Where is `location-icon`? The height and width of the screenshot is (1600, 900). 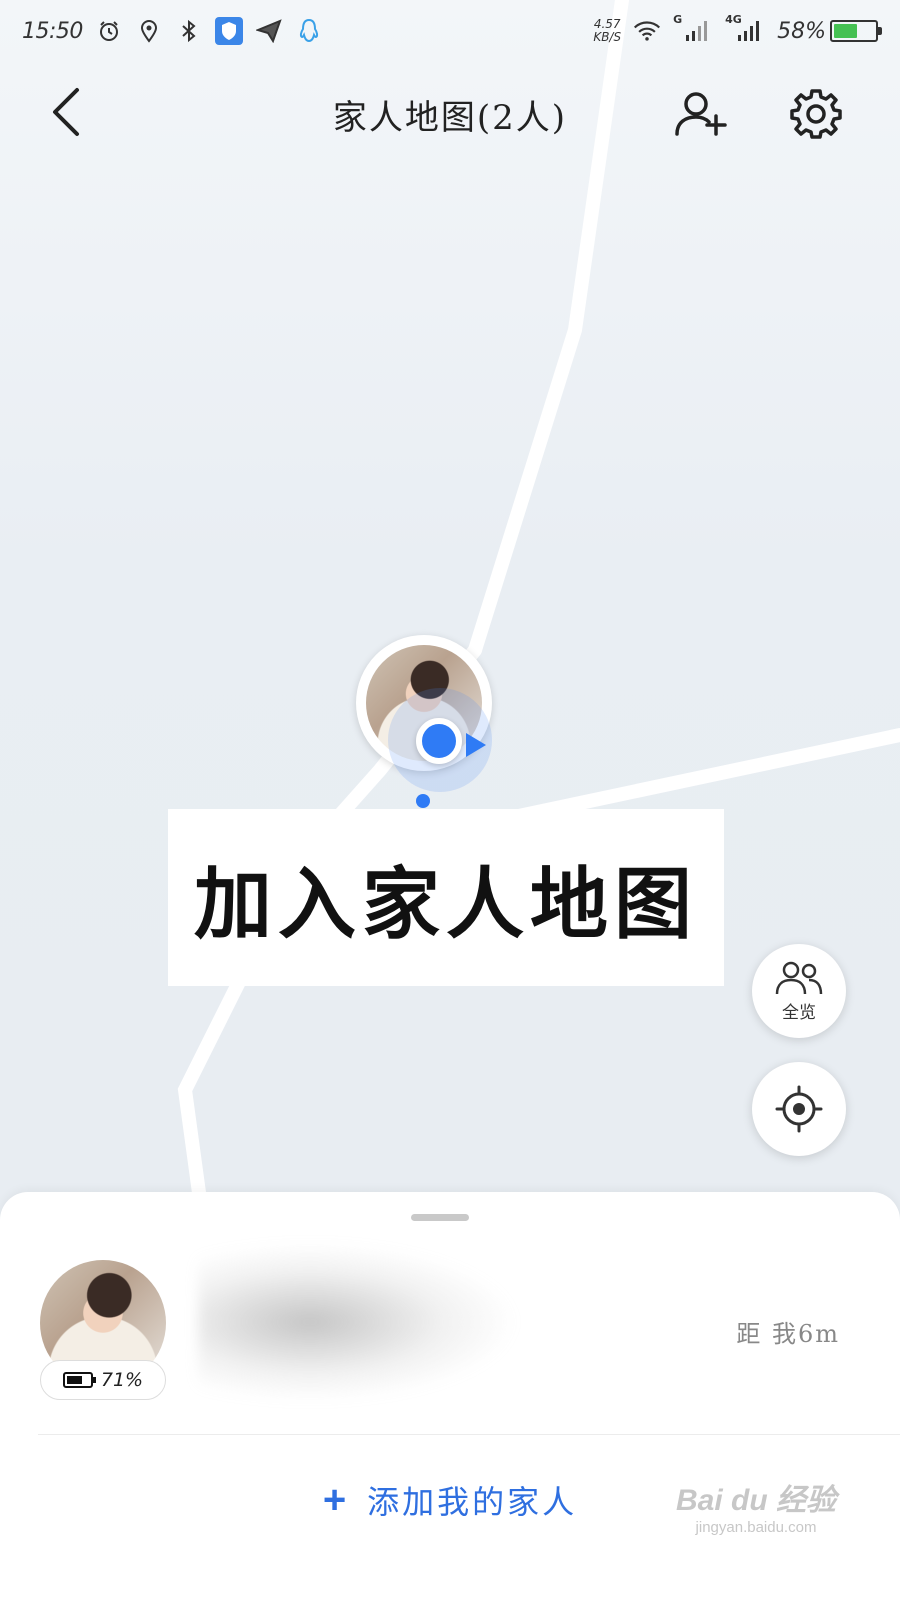 location-icon is located at coordinates (149, 31).